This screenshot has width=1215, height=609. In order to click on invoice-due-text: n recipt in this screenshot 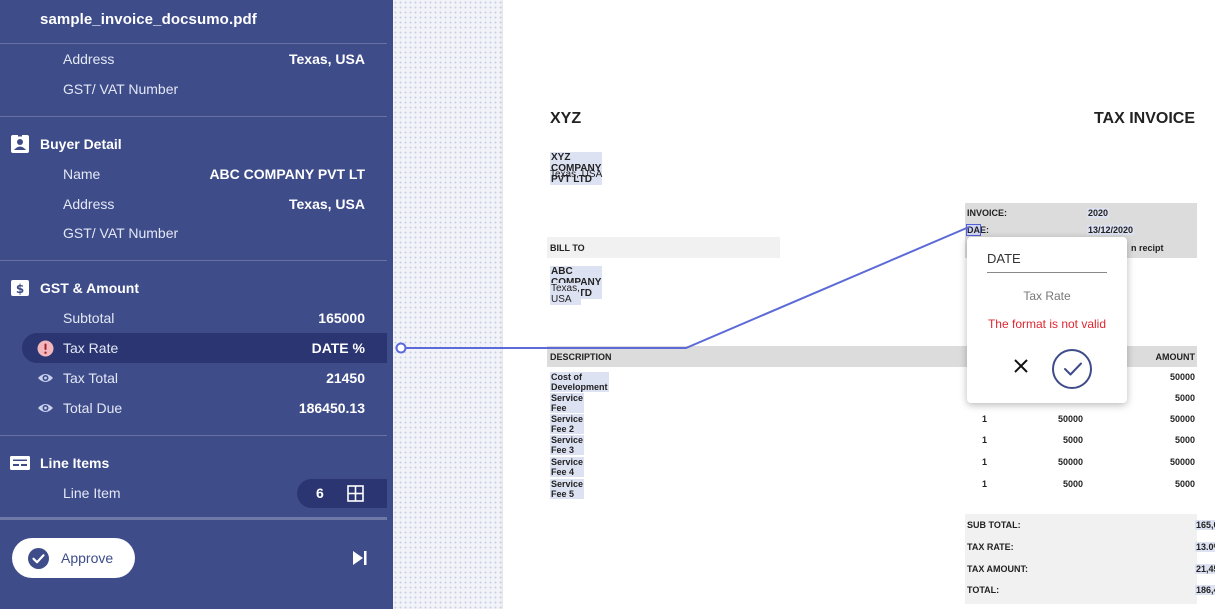, I will do `click(1147, 248)`.